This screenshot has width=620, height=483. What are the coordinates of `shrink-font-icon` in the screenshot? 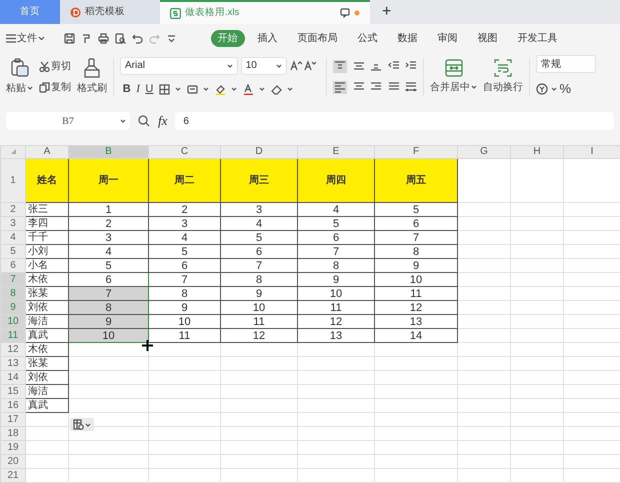 It's located at (310, 66).